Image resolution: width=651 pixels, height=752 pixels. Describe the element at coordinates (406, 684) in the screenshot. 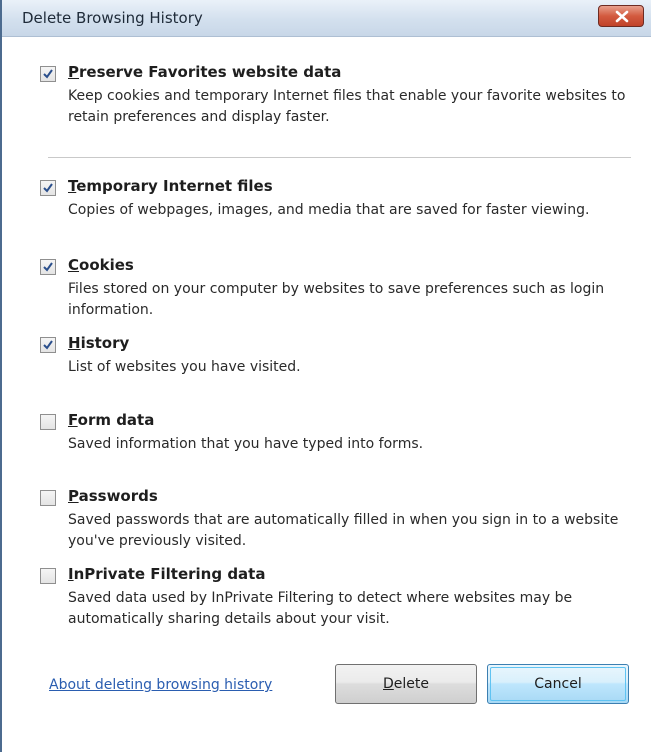

I see `delete-button: Delete` at that location.